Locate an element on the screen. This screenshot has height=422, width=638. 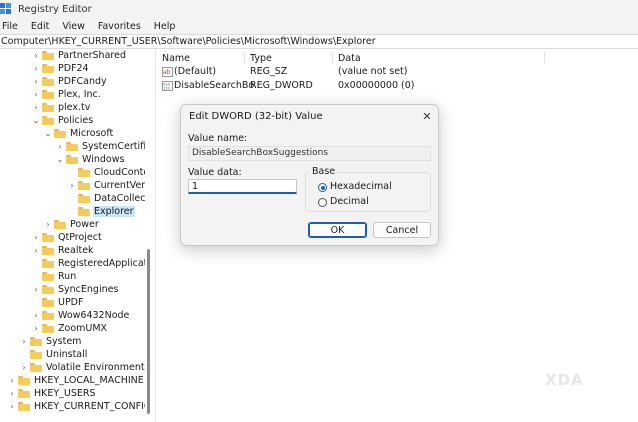
tree-item: › Volatile Environment is located at coordinates (83, 367).